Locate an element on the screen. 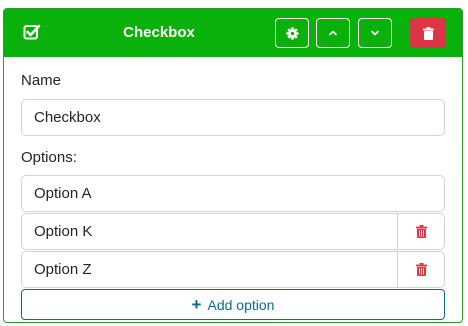 The height and width of the screenshot is (326, 468). gear-icon is located at coordinates (292, 33).